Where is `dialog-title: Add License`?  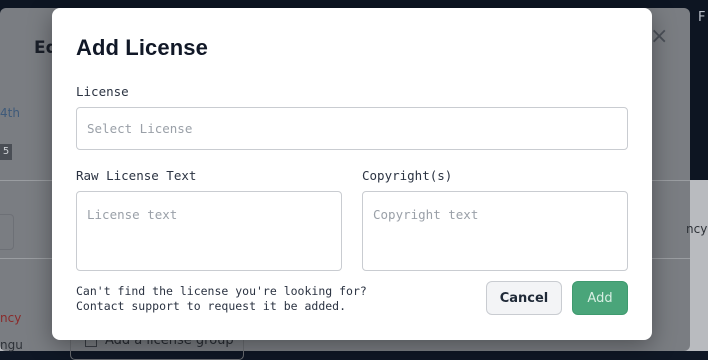
dialog-title: Add License is located at coordinates (142, 47).